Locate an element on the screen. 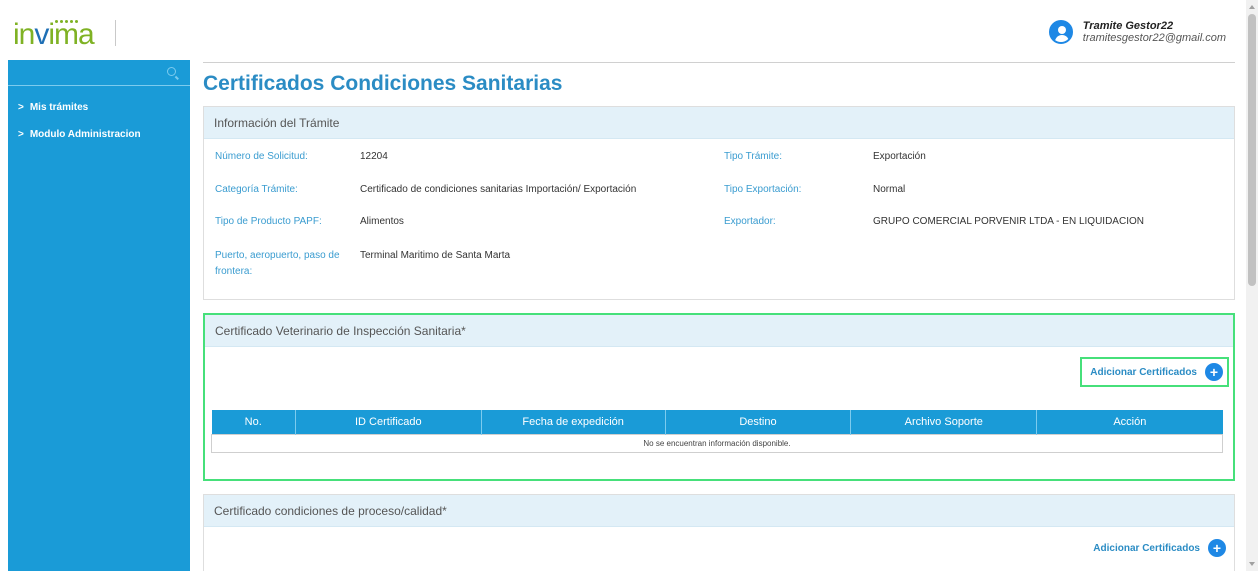  tipo-producto-value: Alimentos is located at coordinates (382, 221).